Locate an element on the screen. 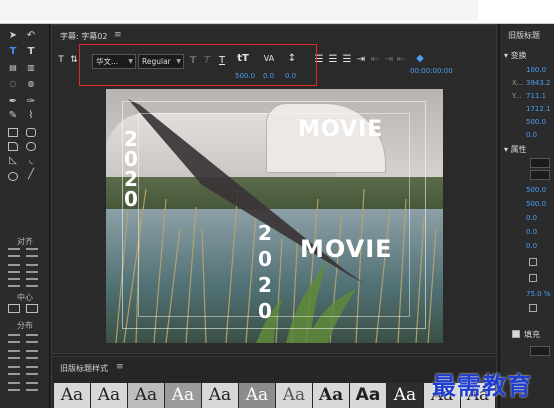 The height and width of the screenshot is (408, 554). transform-section: ▾ 变换 is located at coordinates (515, 55).